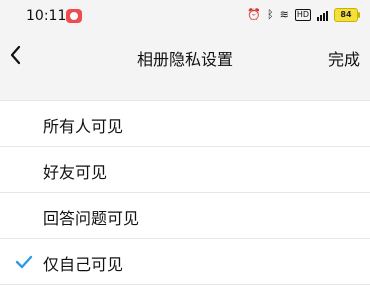  What do you see at coordinates (75, 172) in the screenshot?
I see `option-label: 好友可见` at bounding box center [75, 172].